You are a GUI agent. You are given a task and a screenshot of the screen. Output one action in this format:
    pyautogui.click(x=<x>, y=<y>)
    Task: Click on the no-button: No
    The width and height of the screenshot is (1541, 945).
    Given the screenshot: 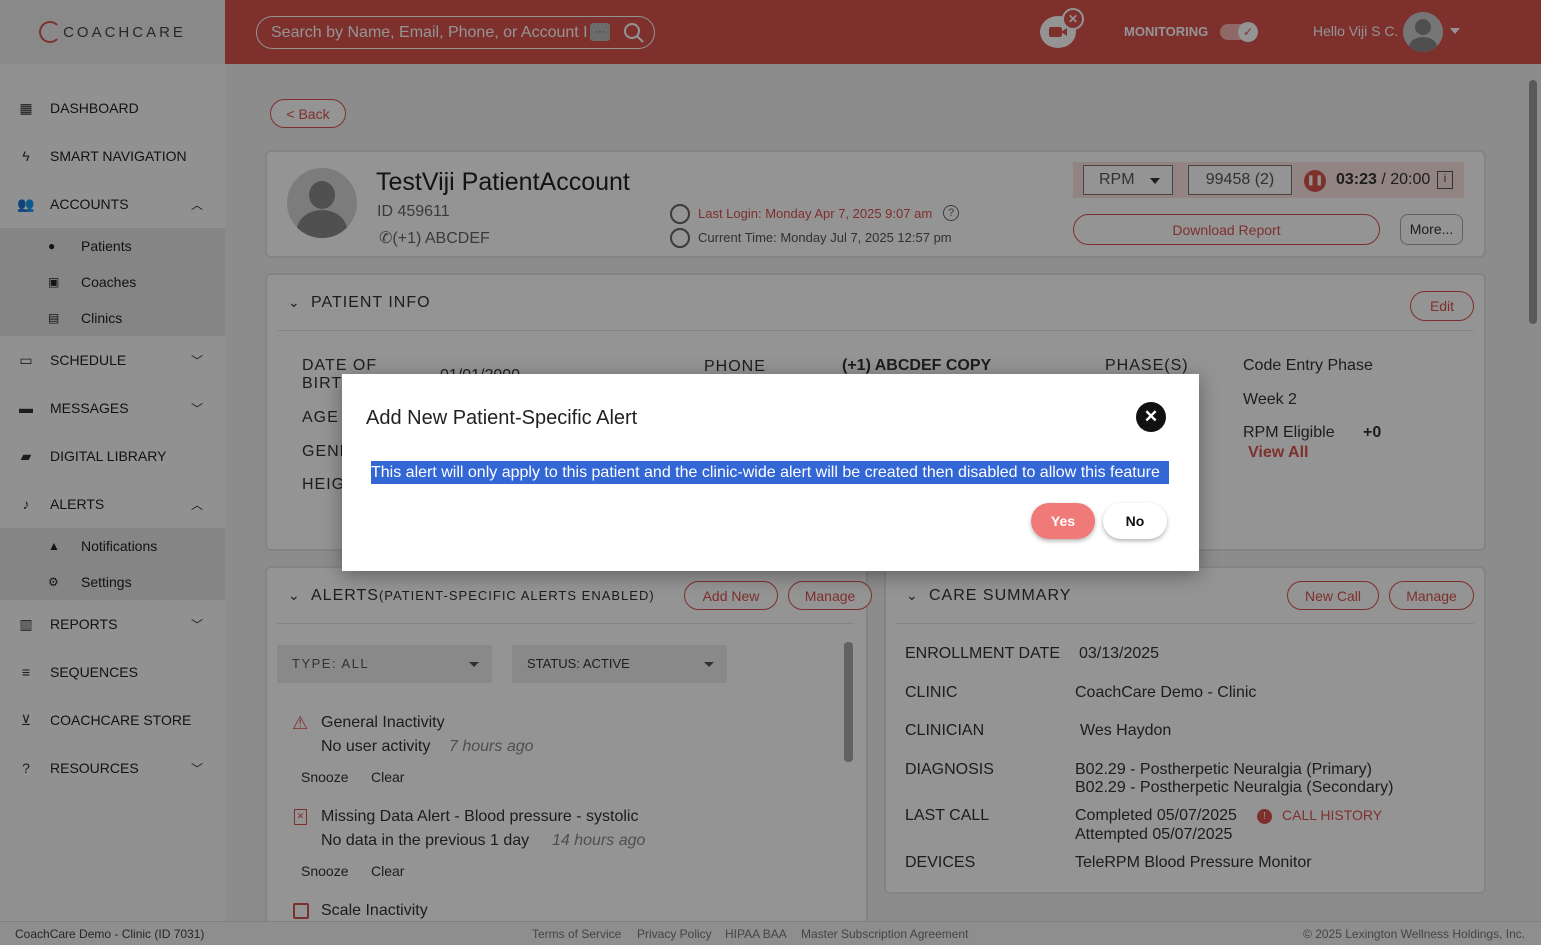 What is the action you would take?
    pyautogui.click(x=1135, y=521)
    